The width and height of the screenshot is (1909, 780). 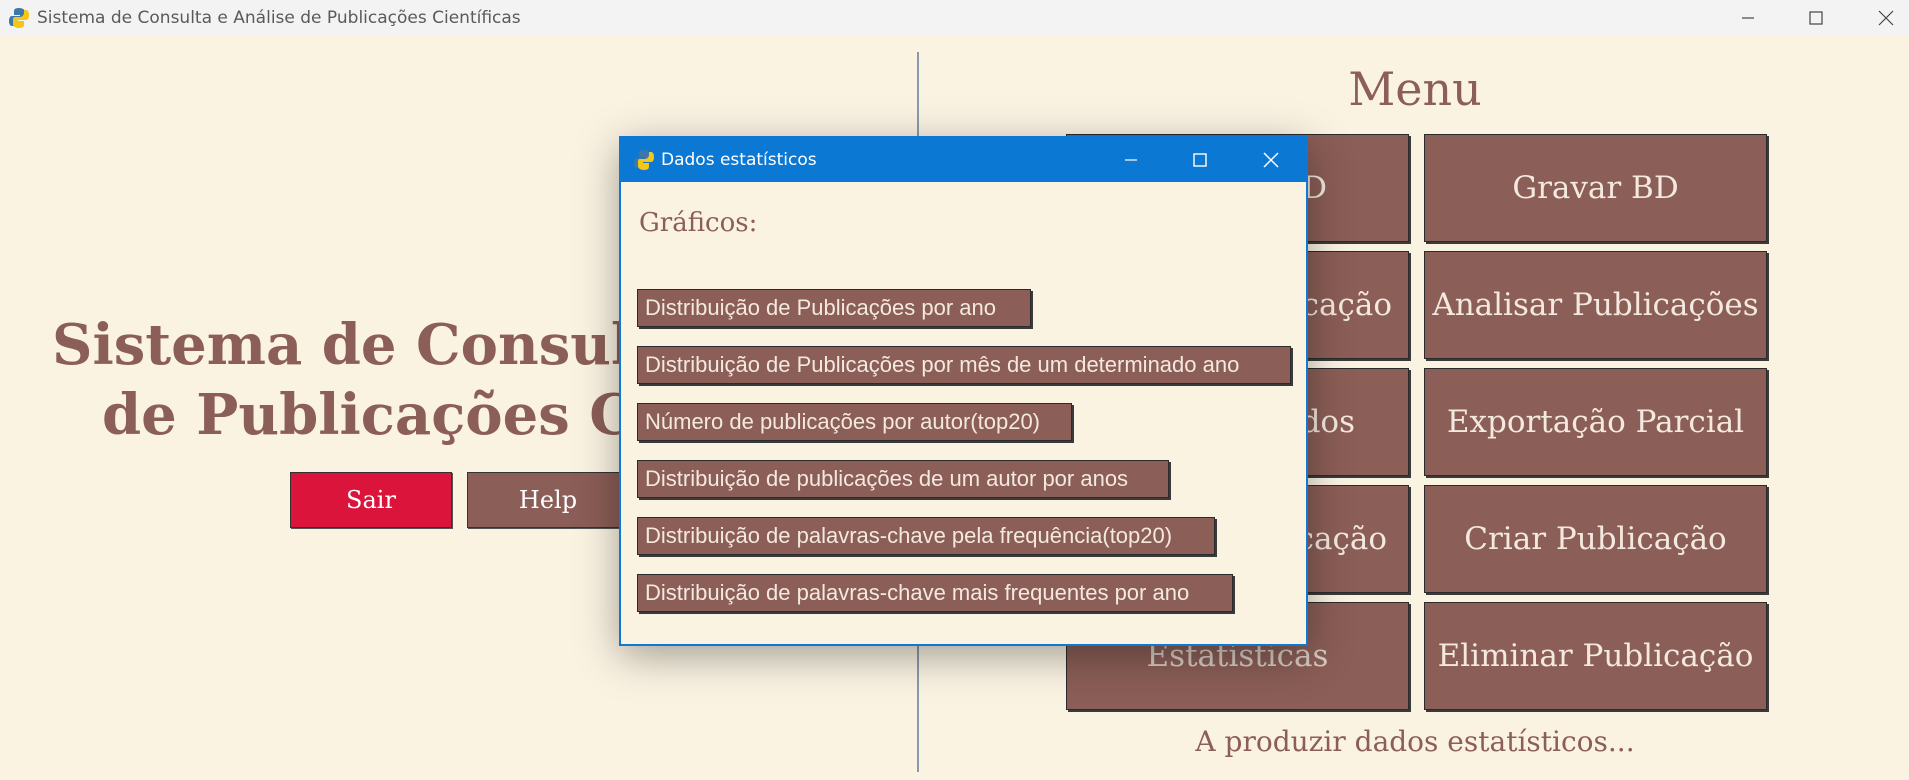 What do you see at coordinates (1595, 422) in the screenshot?
I see `menu-button-exportacao-parcial: Exportação Parcial` at bounding box center [1595, 422].